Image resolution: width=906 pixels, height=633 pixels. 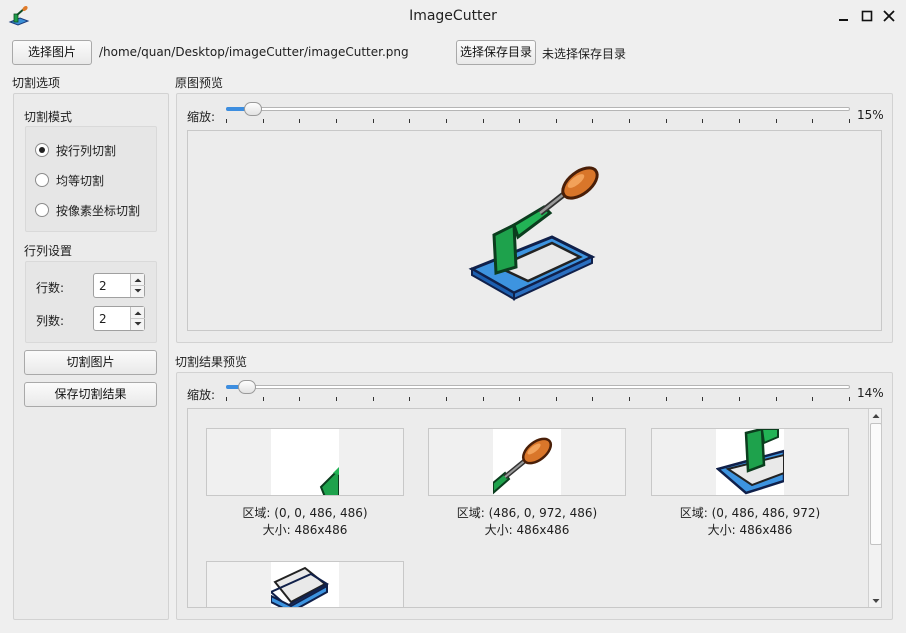 What do you see at coordinates (98, 211) in the screenshot?
I see `mode-label-pixel: 按像素坐标切割` at bounding box center [98, 211].